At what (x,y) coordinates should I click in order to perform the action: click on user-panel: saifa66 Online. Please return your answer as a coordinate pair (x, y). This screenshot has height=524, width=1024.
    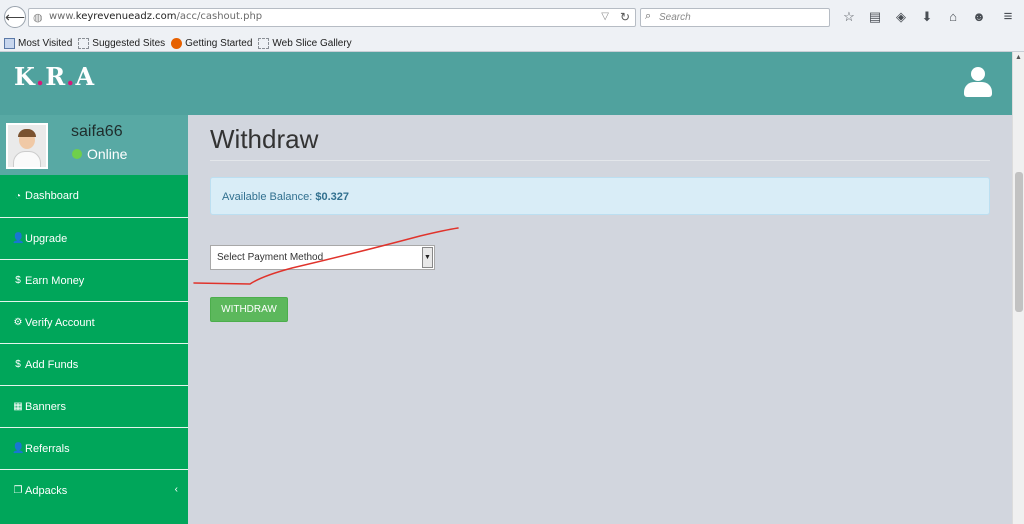
    Looking at the image, I should click on (94, 145).